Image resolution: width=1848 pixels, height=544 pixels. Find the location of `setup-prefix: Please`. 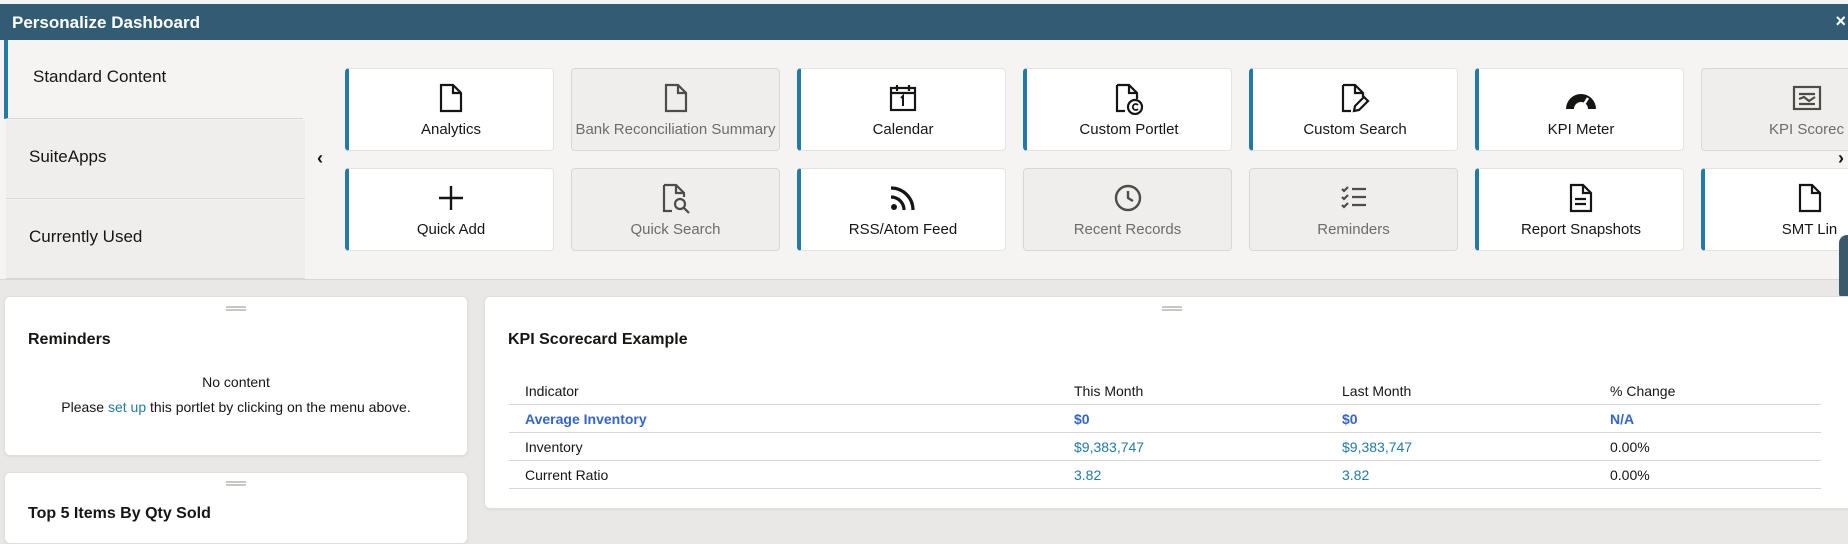

setup-prefix: Please is located at coordinates (84, 407).